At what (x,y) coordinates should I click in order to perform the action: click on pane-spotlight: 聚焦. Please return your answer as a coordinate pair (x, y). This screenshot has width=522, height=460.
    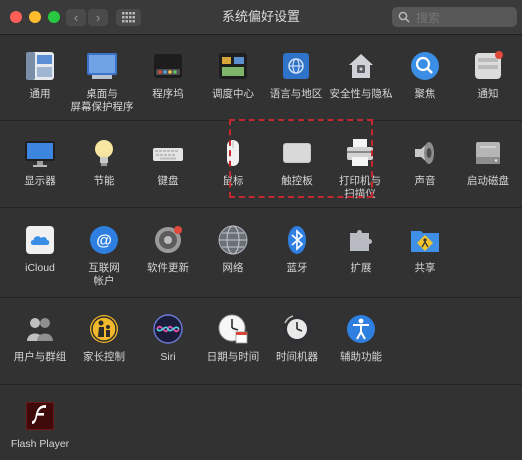
    Looking at the image, I should click on (425, 75).